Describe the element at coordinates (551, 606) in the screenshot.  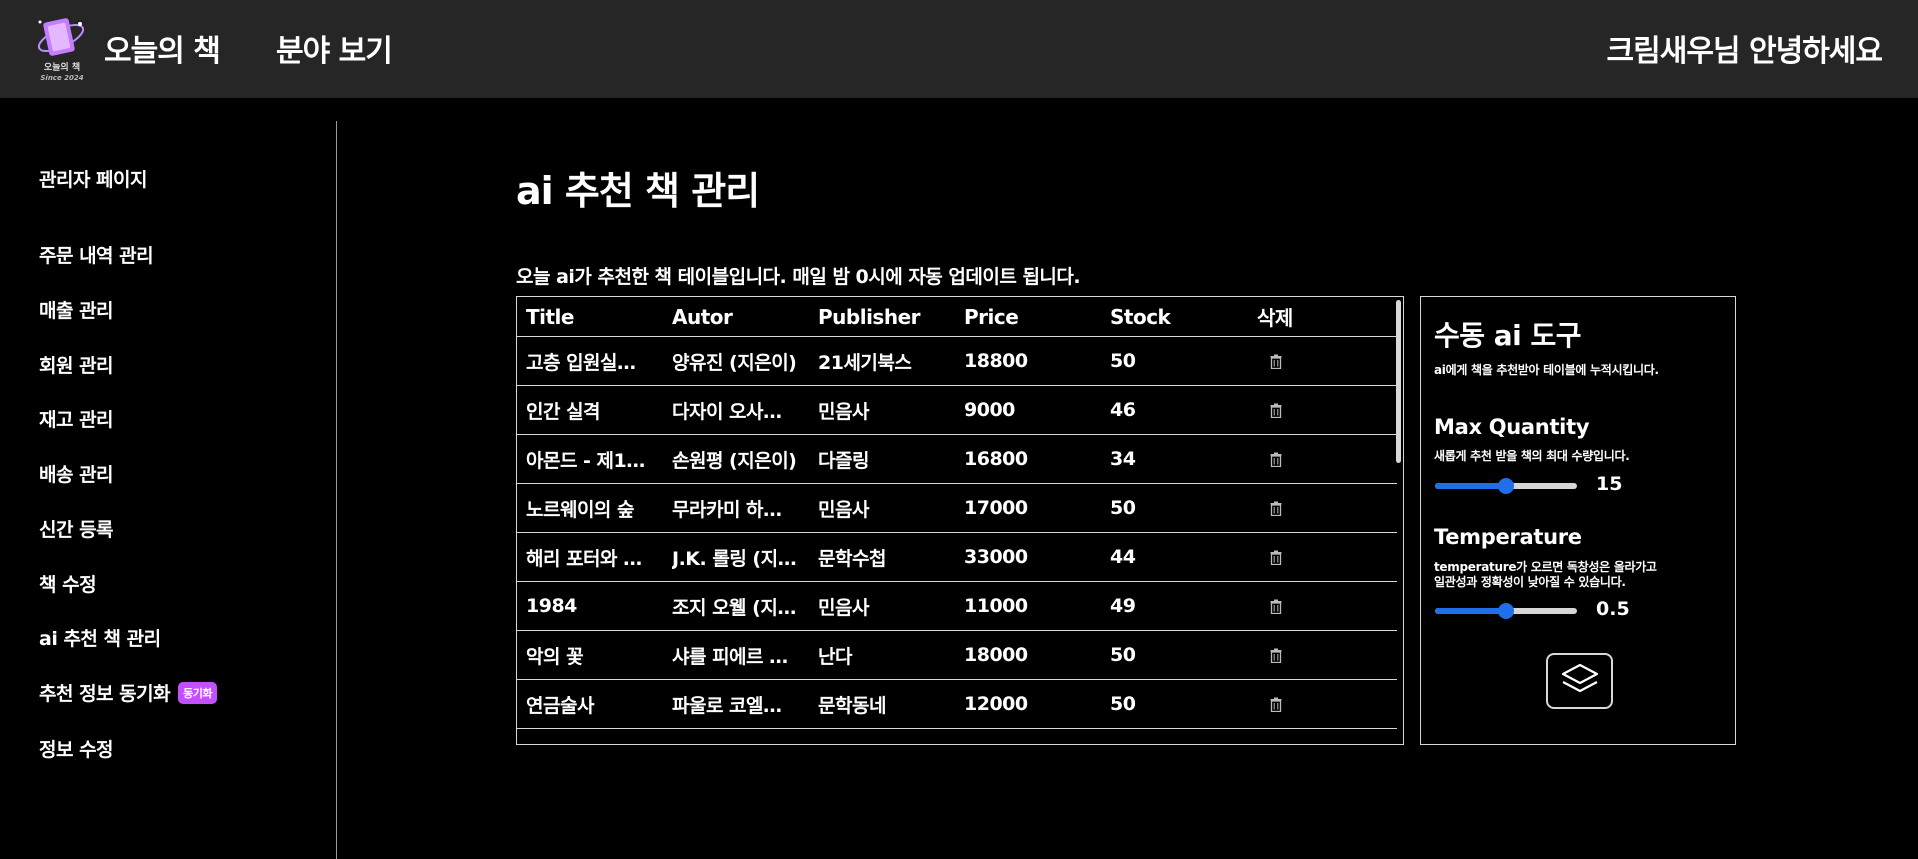
I see `cell-title: 1984` at that location.